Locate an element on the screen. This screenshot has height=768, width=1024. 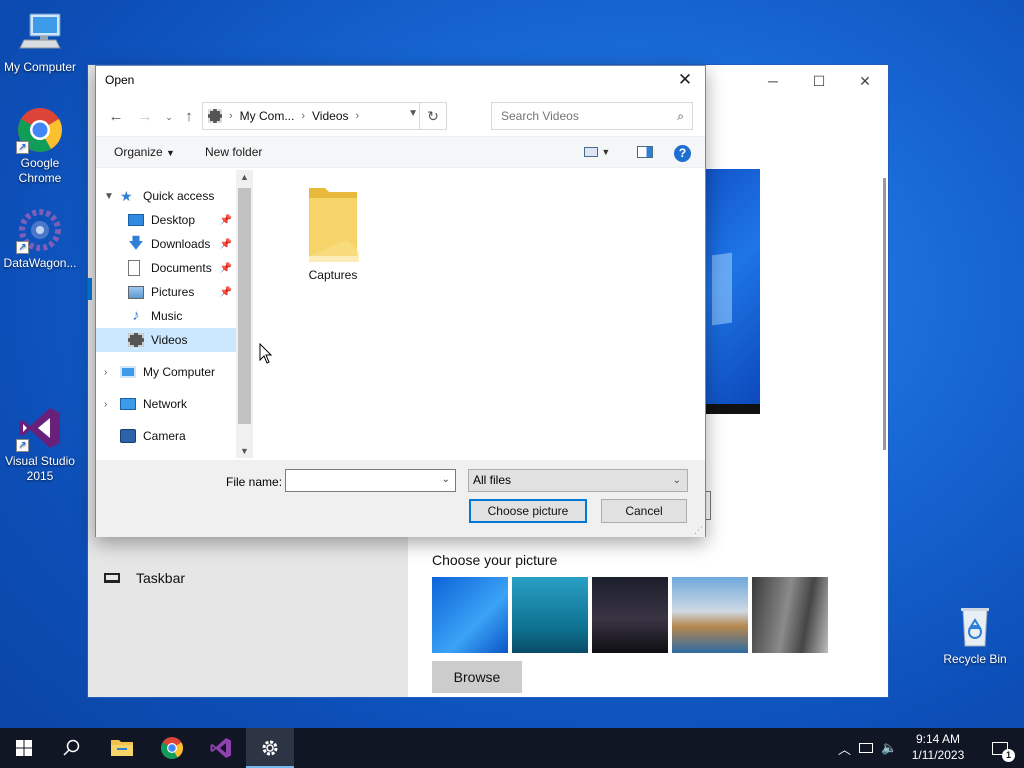
search-taskbar-button is located at coordinates (72, 748).